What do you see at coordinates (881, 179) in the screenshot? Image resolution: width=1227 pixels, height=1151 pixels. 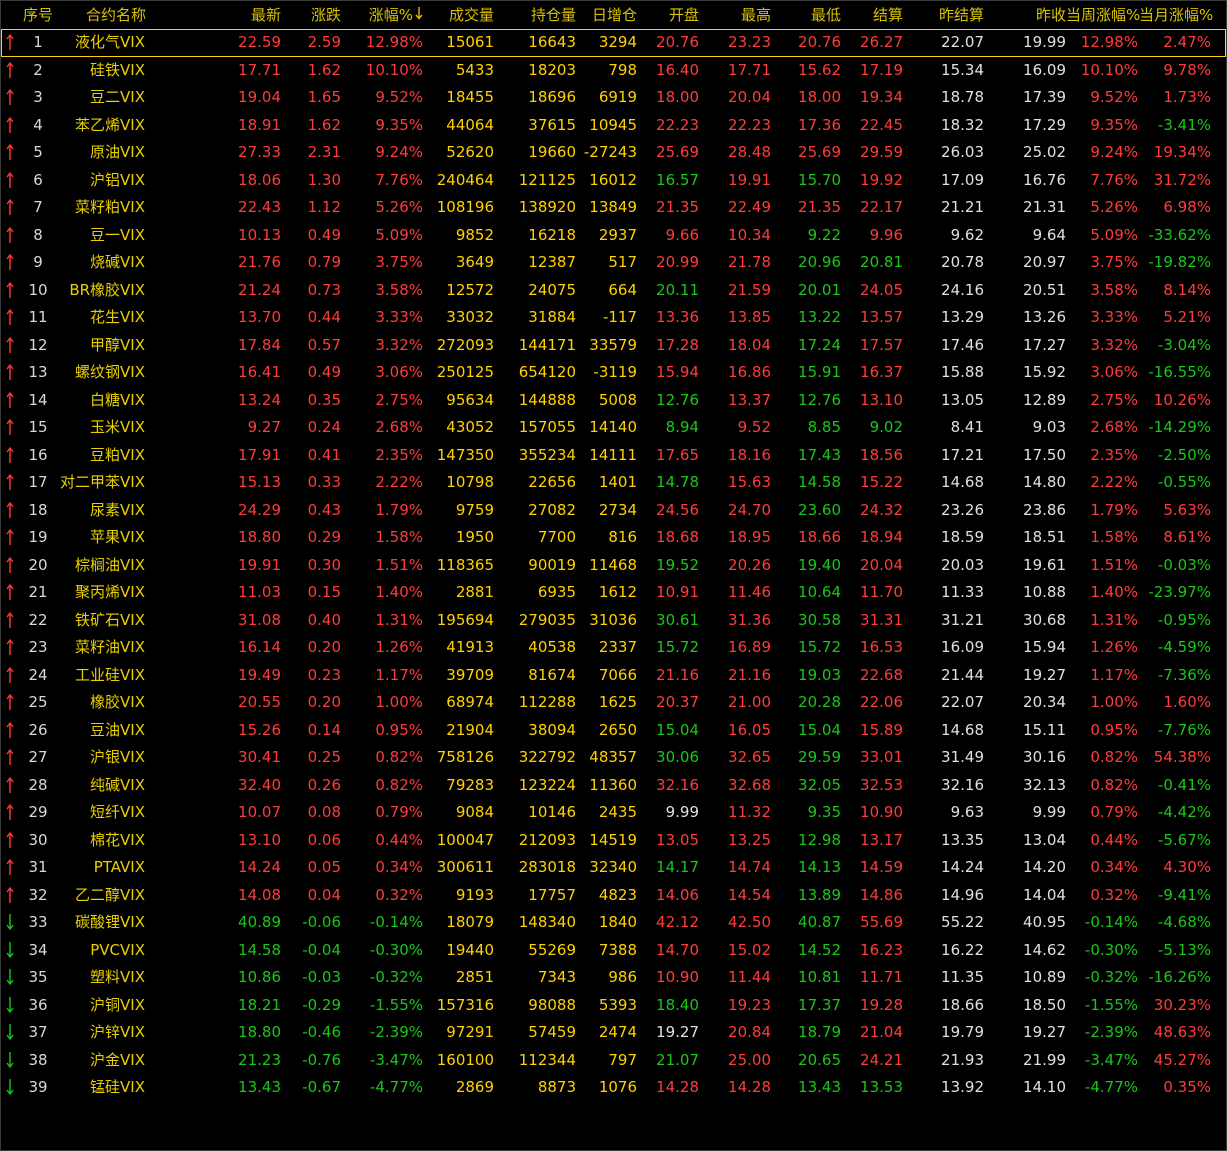 I see `row-settle: 19.92` at bounding box center [881, 179].